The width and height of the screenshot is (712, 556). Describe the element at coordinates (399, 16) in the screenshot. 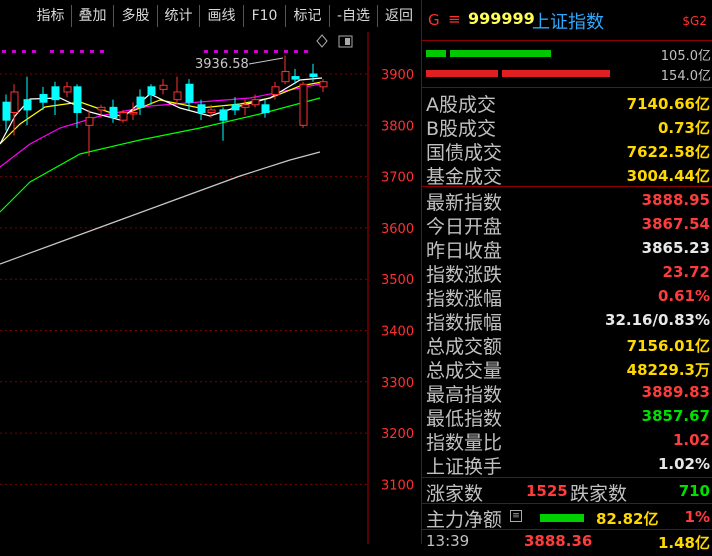

I see `back-button: 返回` at that location.